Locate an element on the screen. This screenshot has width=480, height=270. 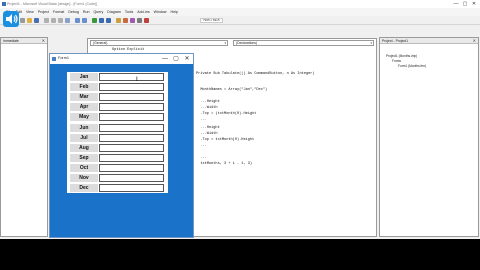
immediate-close-icon: ✕ is located at coordinates (43, 41).